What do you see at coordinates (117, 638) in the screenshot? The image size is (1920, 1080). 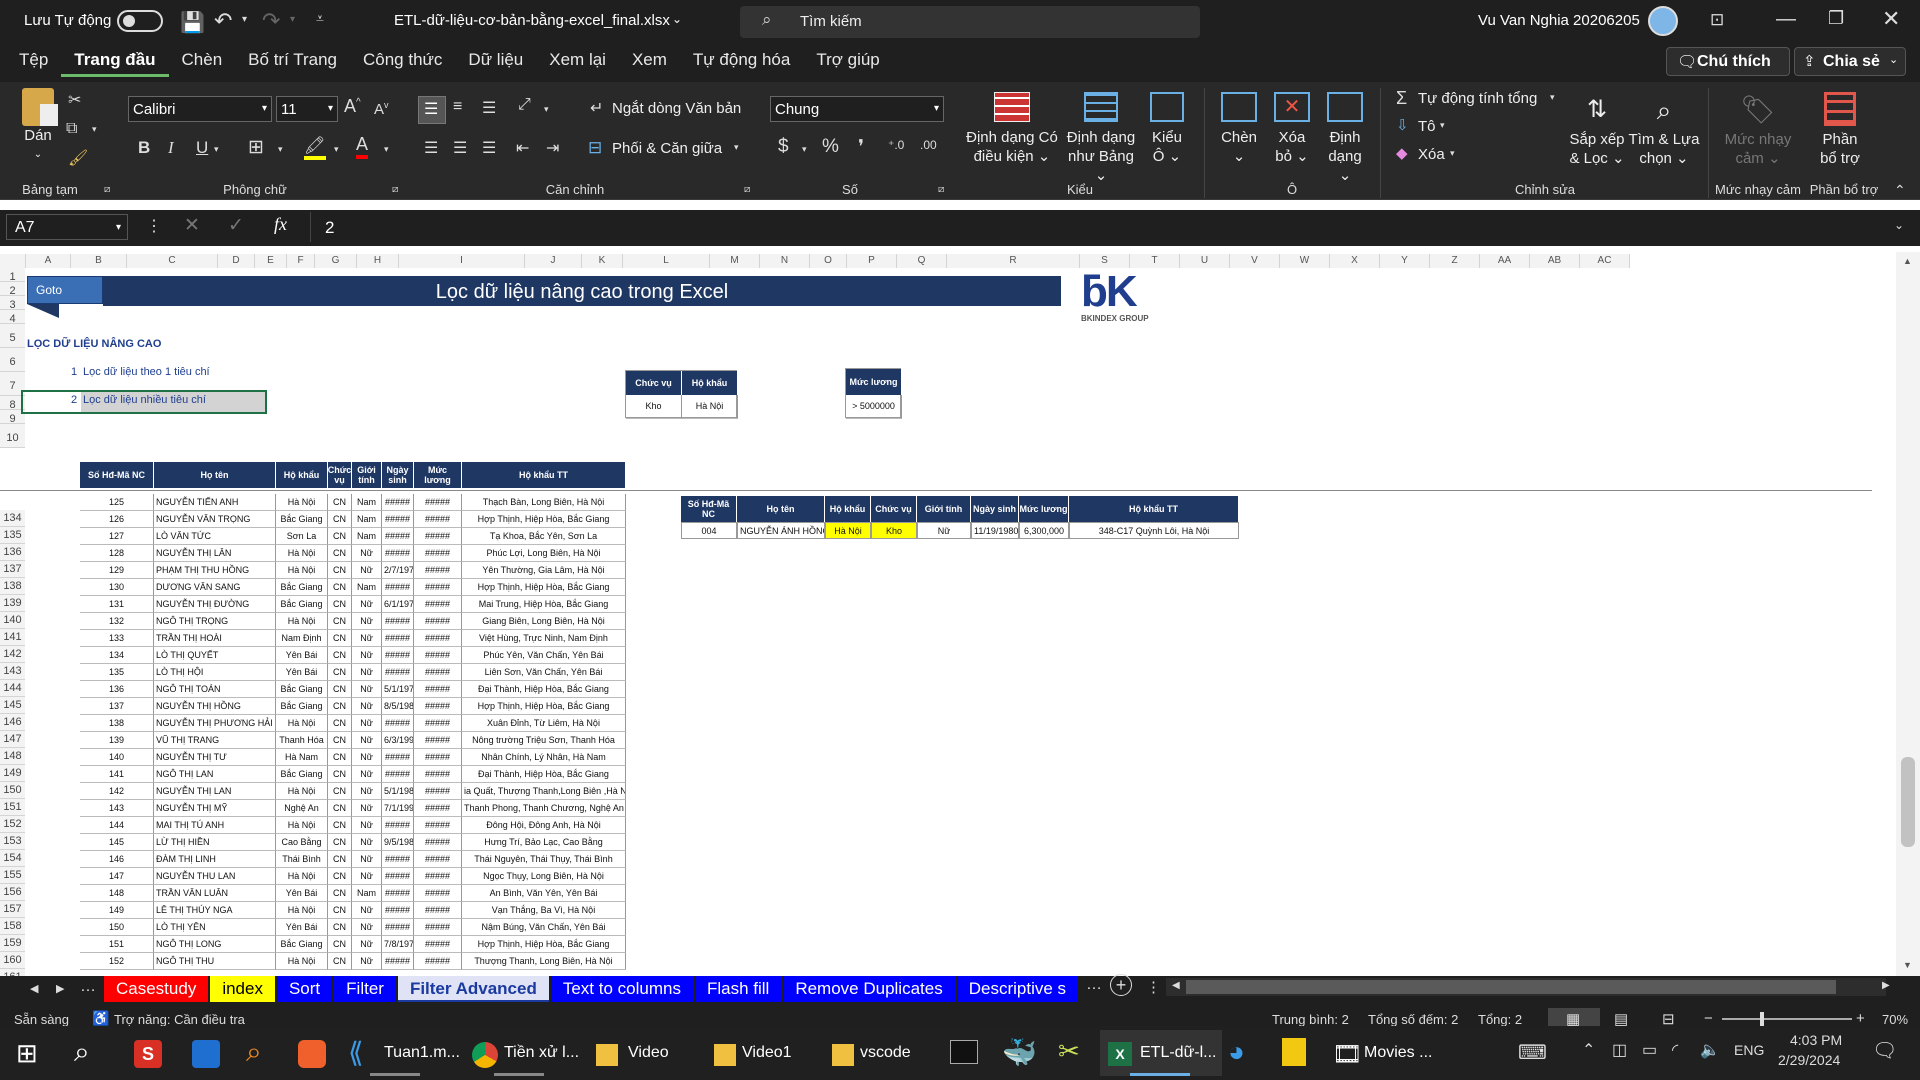 I see `table-cell: 133` at bounding box center [117, 638].